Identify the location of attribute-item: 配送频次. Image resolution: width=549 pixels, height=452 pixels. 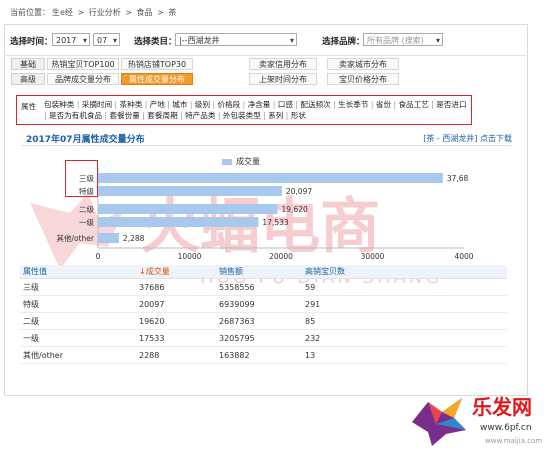
(312, 104).